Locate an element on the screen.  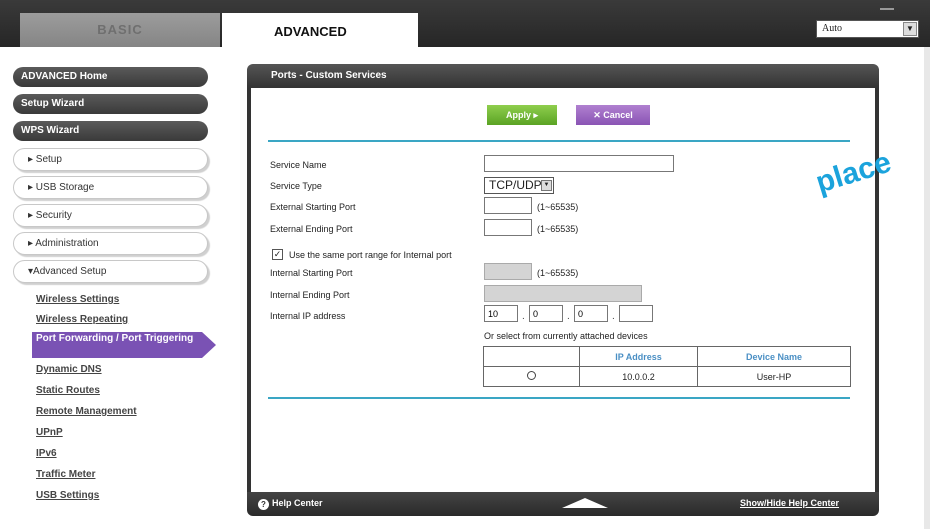
panel-title: Ports - Custom Services is located at coordinates (563, 76).